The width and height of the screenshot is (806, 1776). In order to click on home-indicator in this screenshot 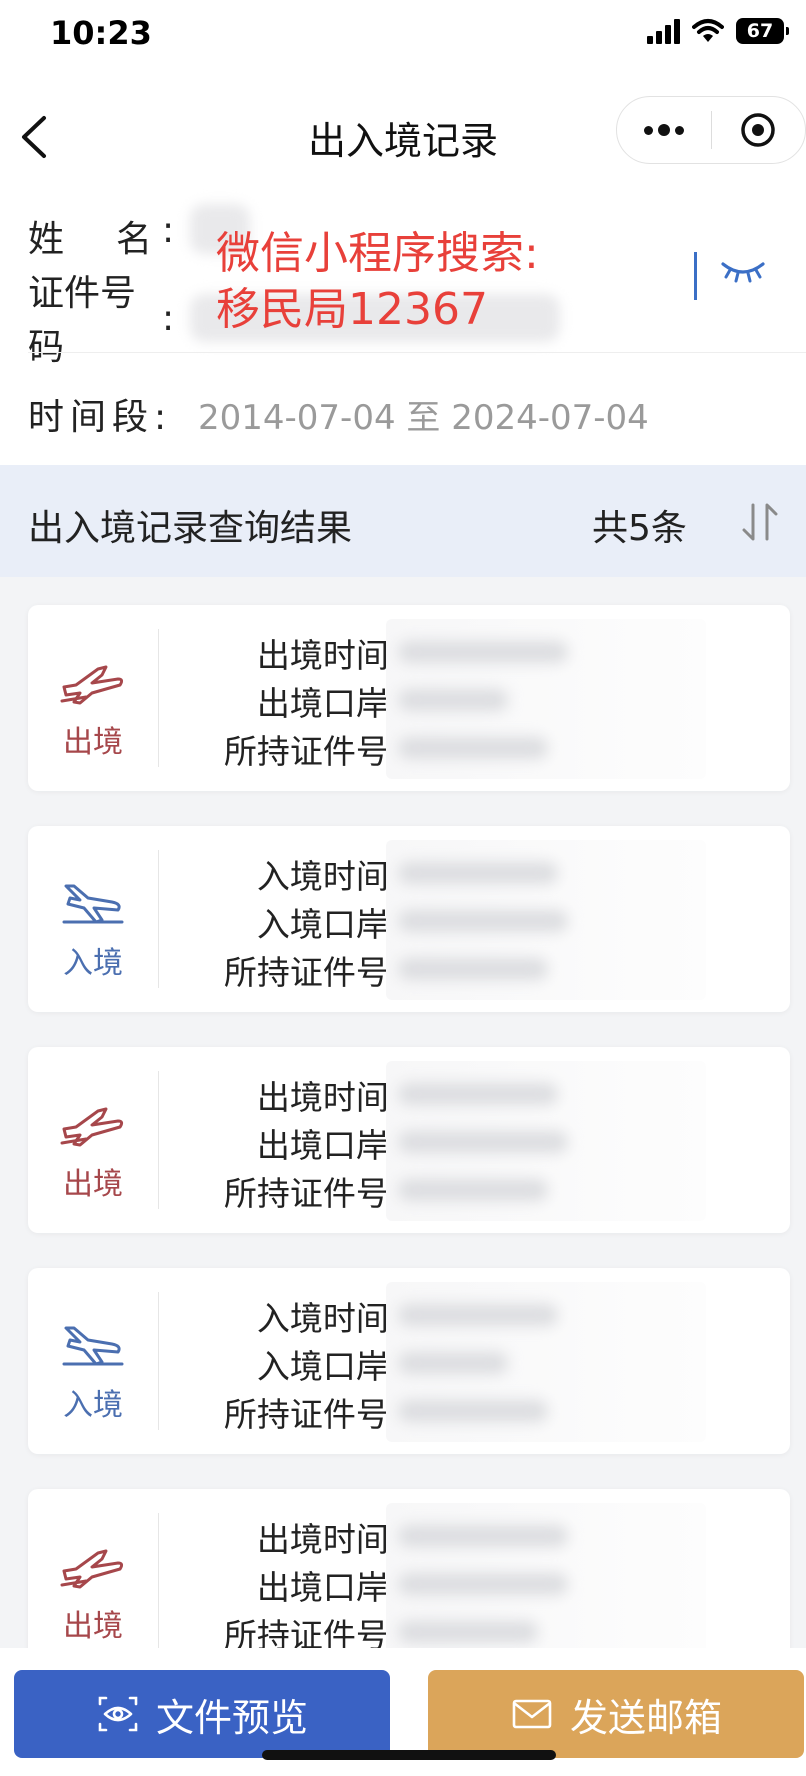, I will do `click(409, 1755)`.